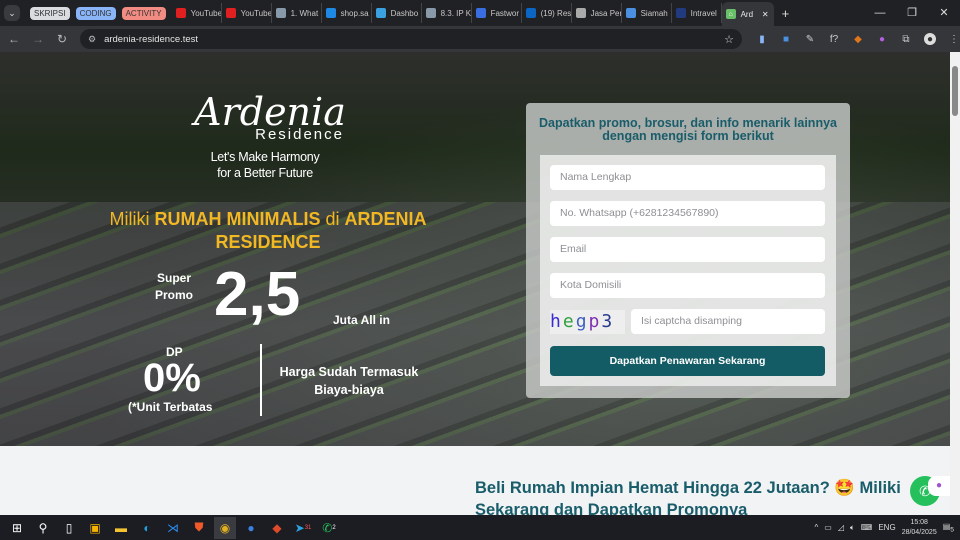 The width and height of the screenshot is (960, 540). I want to click on forward-button: →, so click(38, 39).